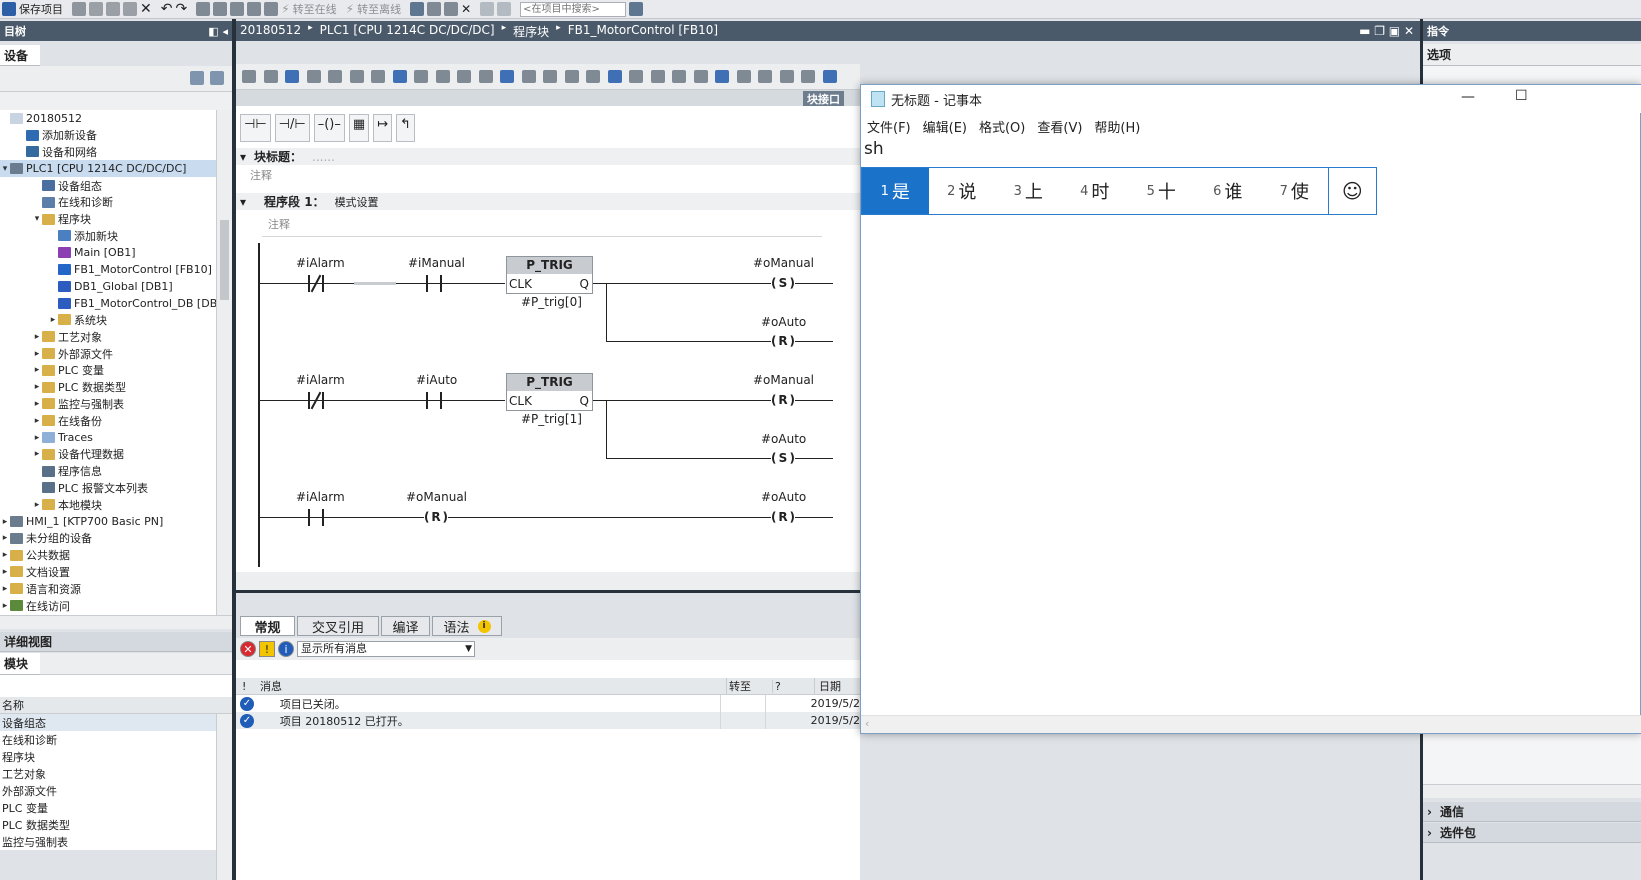 Image resolution: width=1641 pixels, height=880 pixels. What do you see at coordinates (116, 387) in the screenshot?
I see `tree-item: ▸ PLC 数据类型` at bounding box center [116, 387].